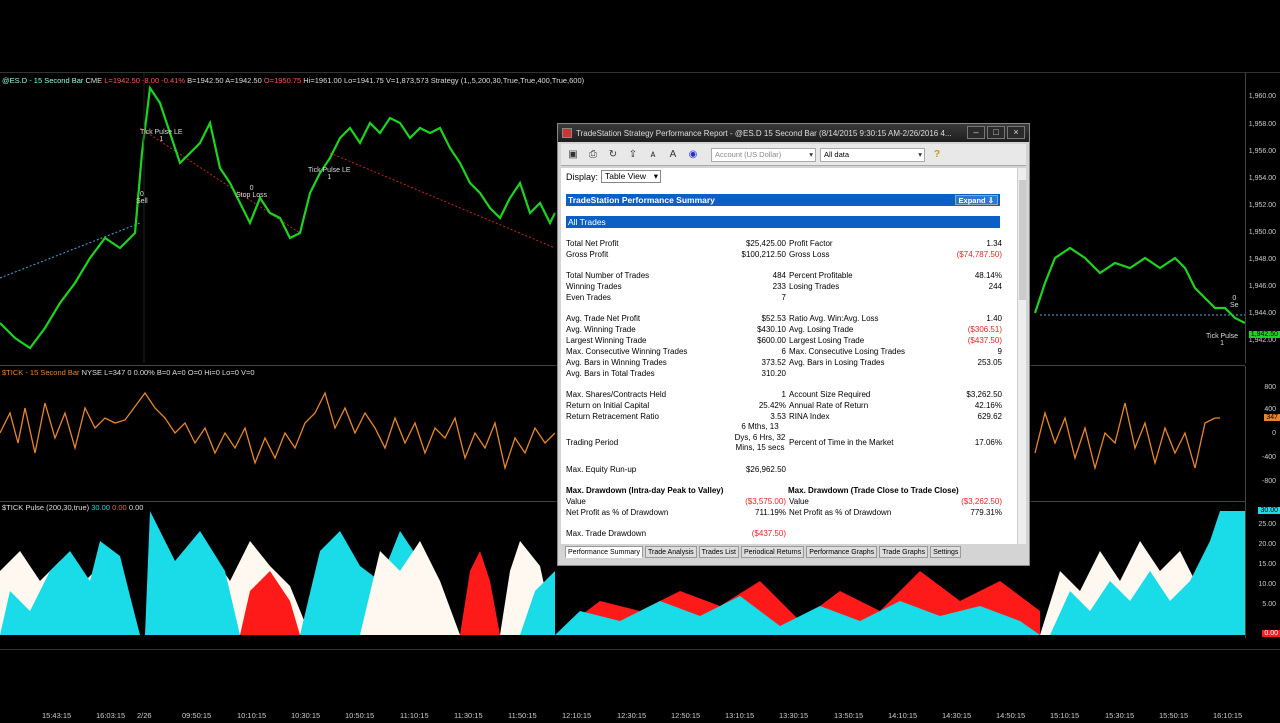  What do you see at coordinates (686, 715) in the screenshot?
I see `time-tick: 12:50:15` at bounding box center [686, 715].